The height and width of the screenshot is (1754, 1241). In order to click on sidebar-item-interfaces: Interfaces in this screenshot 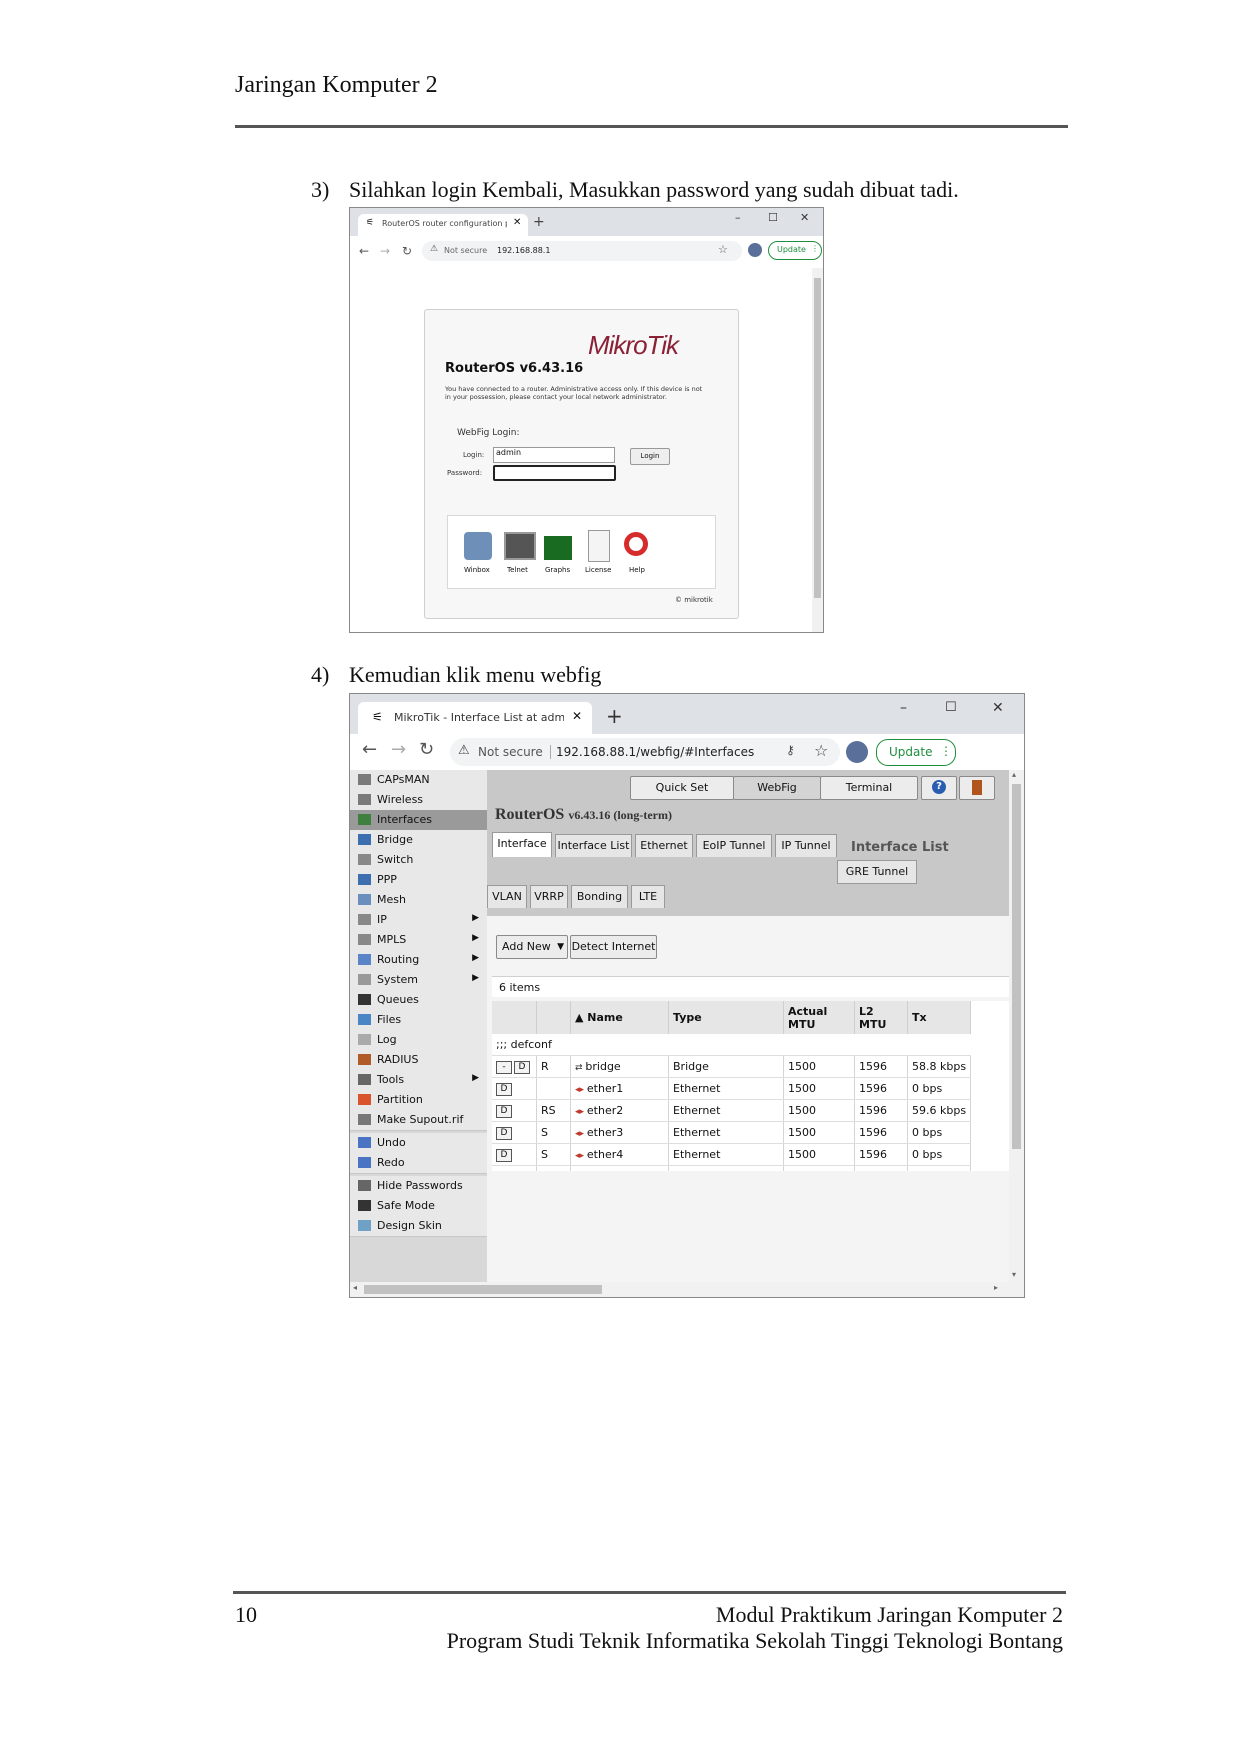, I will do `click(418, 820)`.